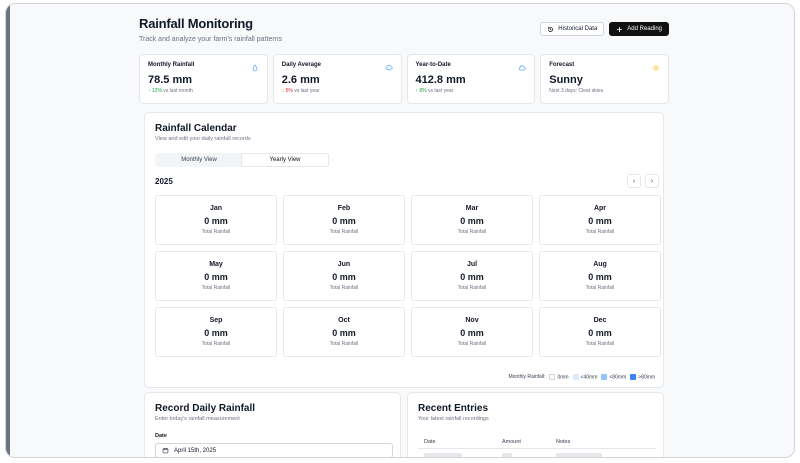 This screenshot has width=800, height=463. What do you see at coordinates (639, 29) in the screenshot?
I see `add-reading-button: Add Reading` at bounding box center [639, 29].